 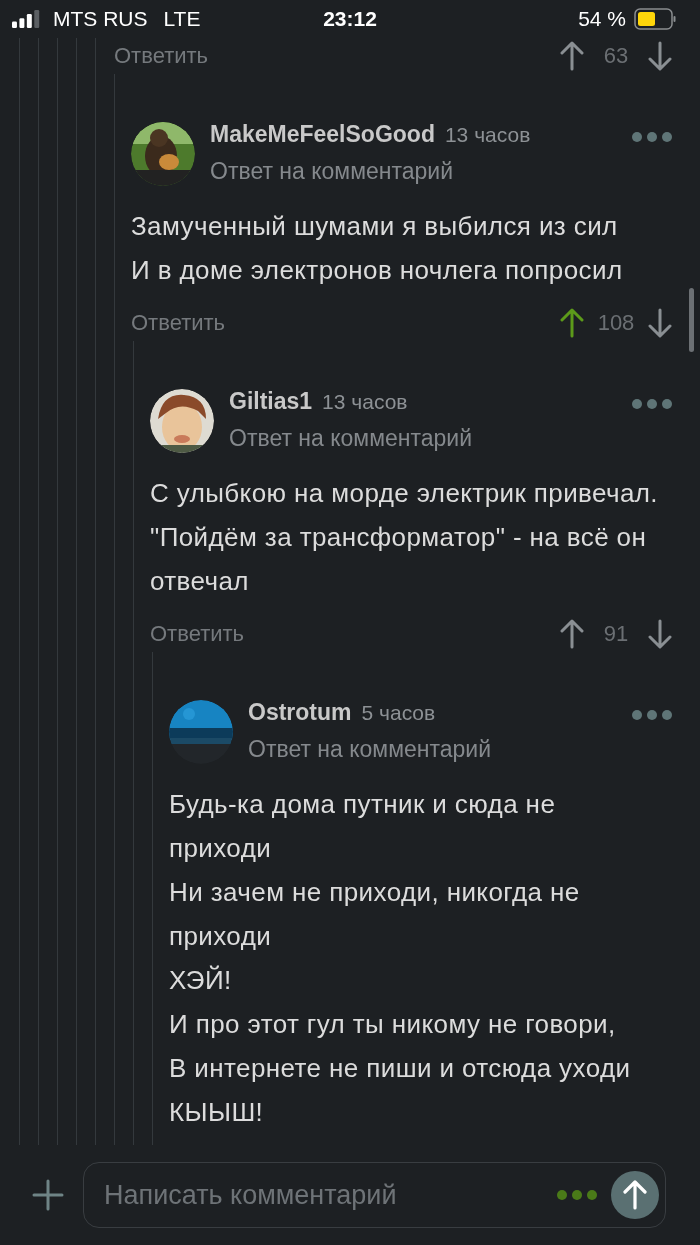 What do you see at coordinates (201, 980) in the screenshot?
I see `comment-text: ХЭЙ!` at bounding box center [201, 980].